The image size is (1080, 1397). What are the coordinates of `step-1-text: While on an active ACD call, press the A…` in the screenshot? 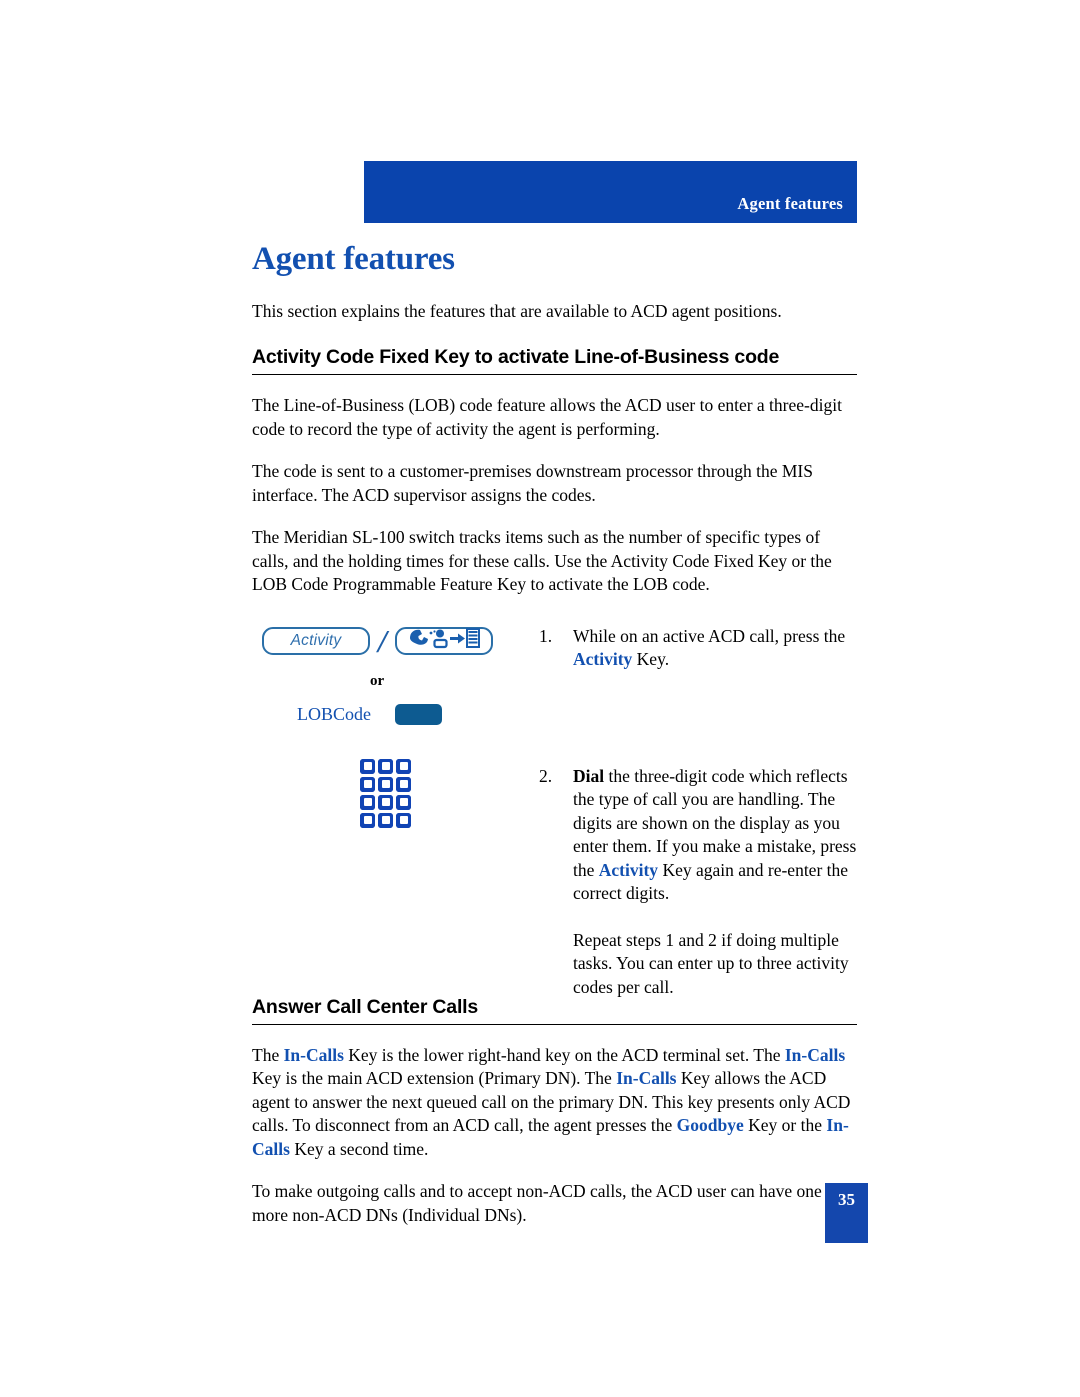 It's located at (715, 648).